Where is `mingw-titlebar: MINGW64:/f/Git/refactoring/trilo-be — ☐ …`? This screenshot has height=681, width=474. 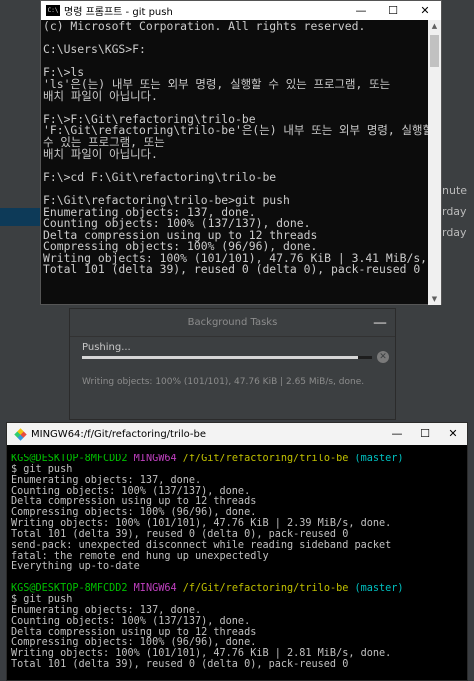
mingw-titlebar: MINGW64:/f/Git/refactoring/trilo-be — ☐ … is located at coordinates (237, 434).